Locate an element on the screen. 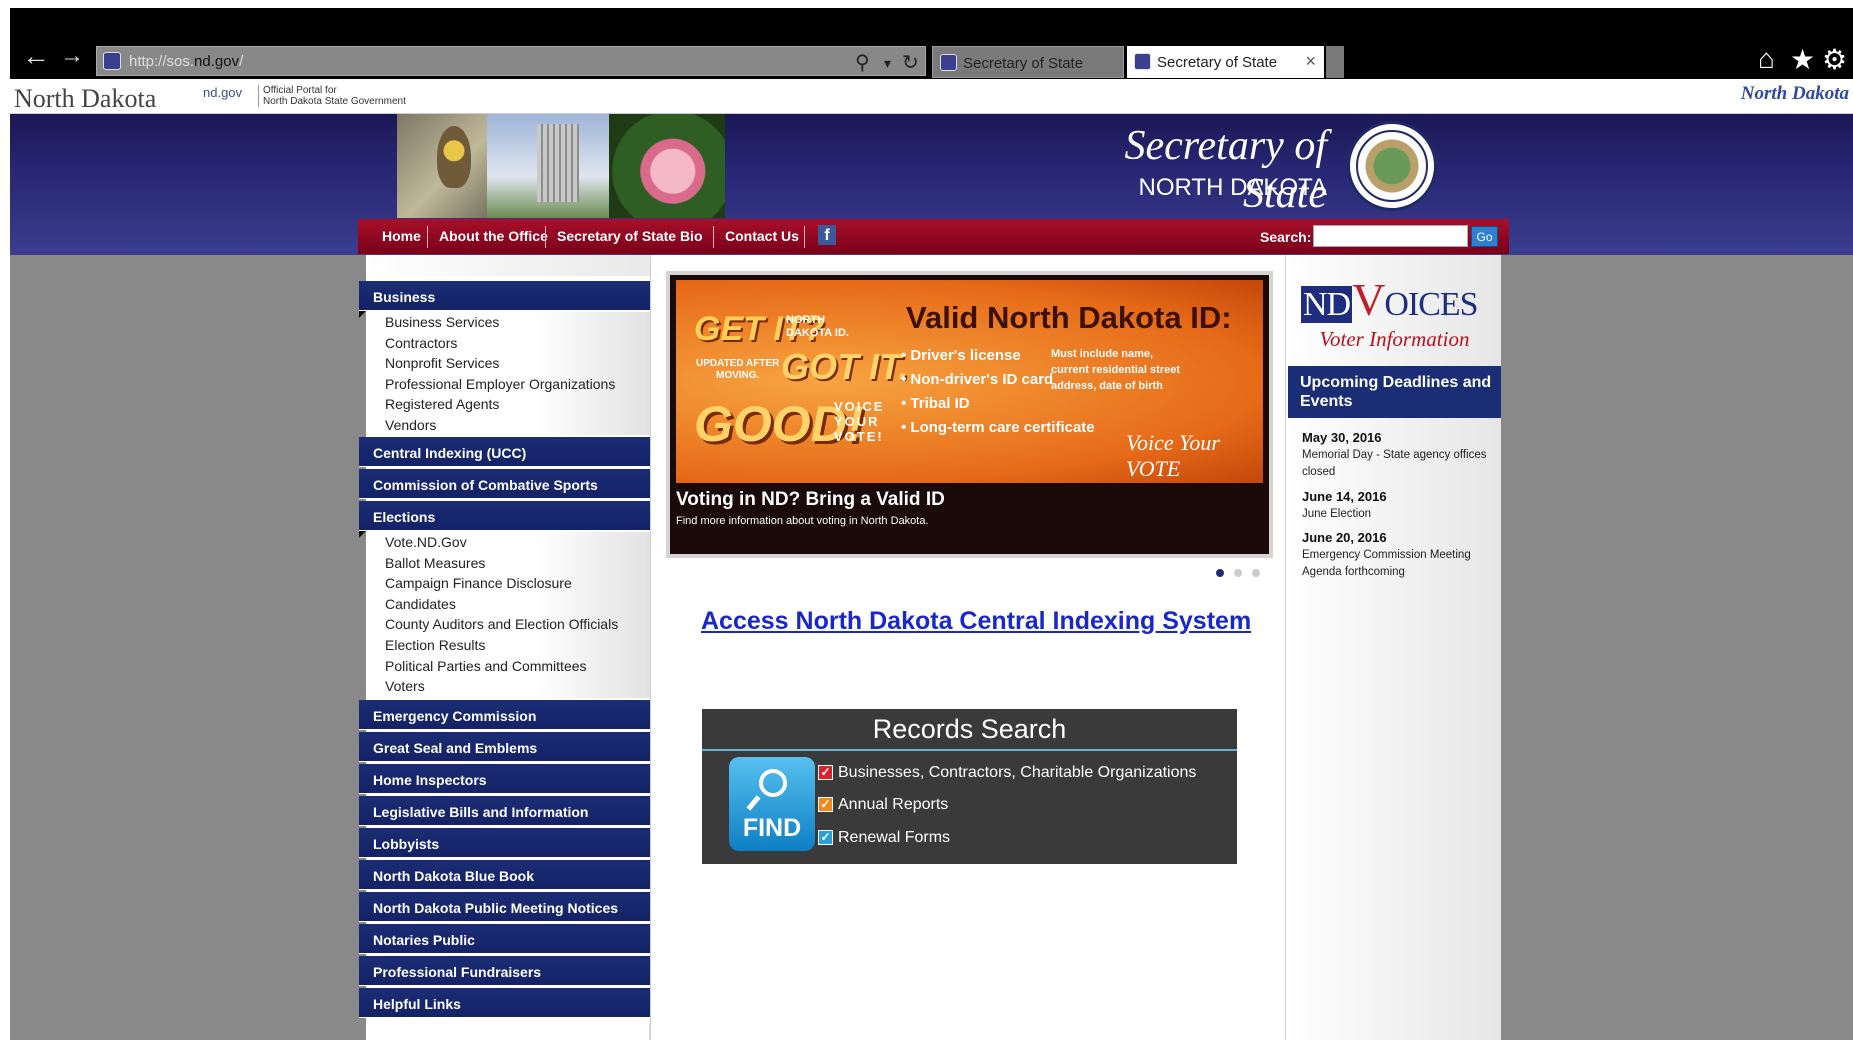 This screenshot has height=1040, width=1853. sidebar-section-professional-fundraisers: Professional Fundraisers is located at coordinates (504, 971).